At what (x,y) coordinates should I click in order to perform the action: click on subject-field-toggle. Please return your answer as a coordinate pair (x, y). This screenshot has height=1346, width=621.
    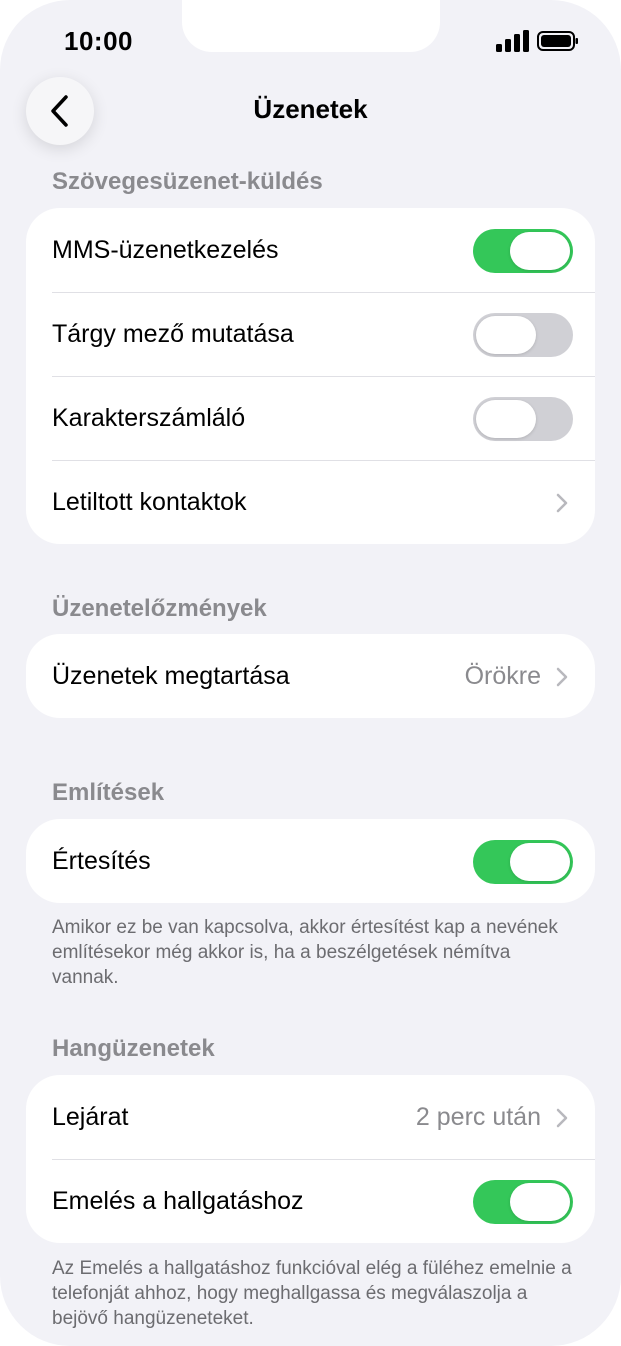
    Looking at the image, I should click on (523, 335).